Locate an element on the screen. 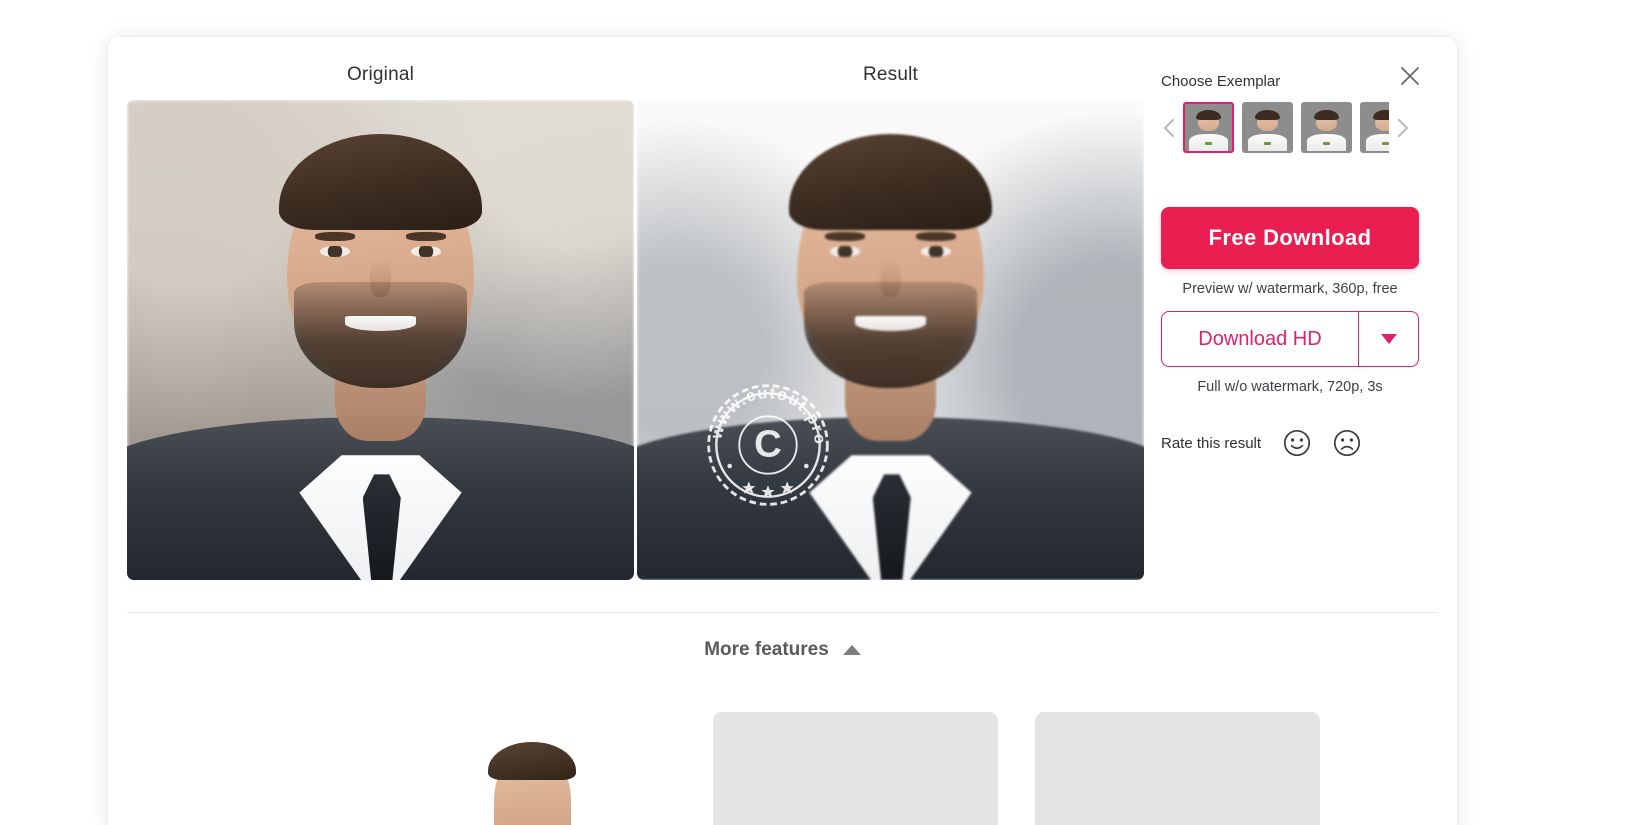 Image resolution: width=1650 pixels, height=825 pixels. cutout-pro-watermark-icon: www.cutout.pro C is located at coordinates (768, 445).